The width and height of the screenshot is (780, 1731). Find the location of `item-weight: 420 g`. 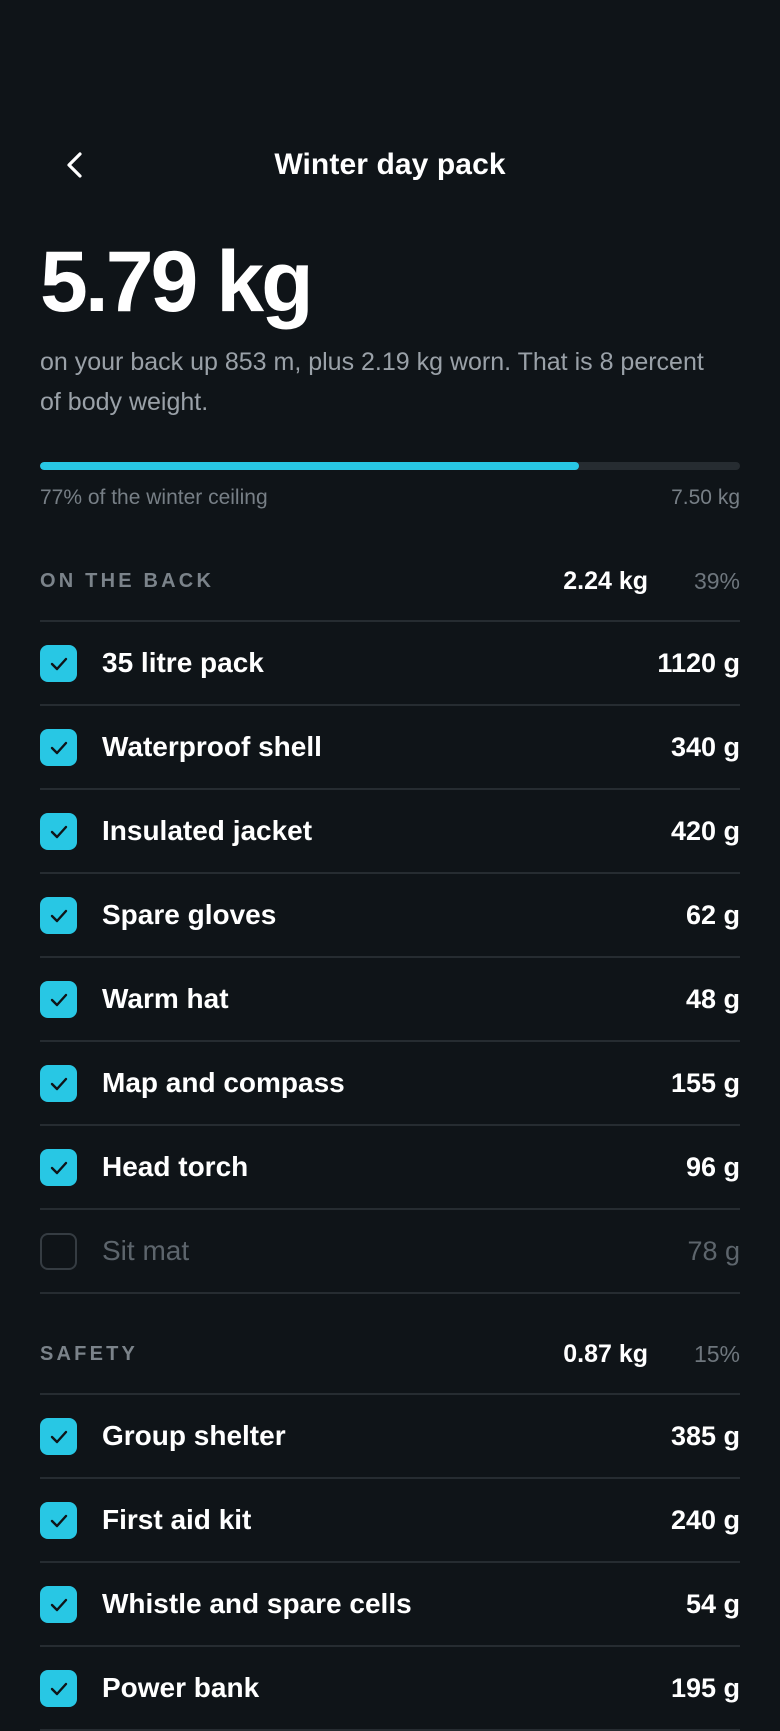

item-weight: 420 g is located at coordinates (705, 831).